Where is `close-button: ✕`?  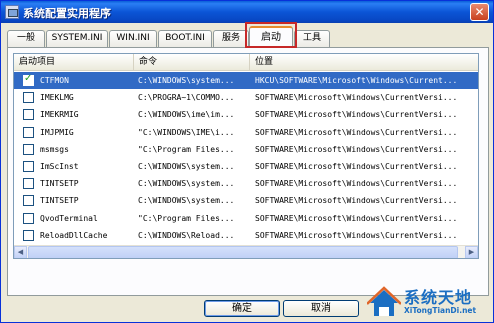 close-button: ✕ is located at coordinates (479, 12).